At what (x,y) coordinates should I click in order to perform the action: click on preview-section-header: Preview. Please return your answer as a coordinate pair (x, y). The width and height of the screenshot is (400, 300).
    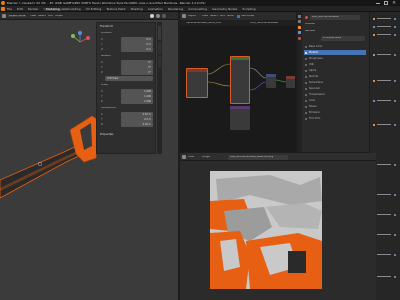
    Looking at the image, I should click on (310, 24).